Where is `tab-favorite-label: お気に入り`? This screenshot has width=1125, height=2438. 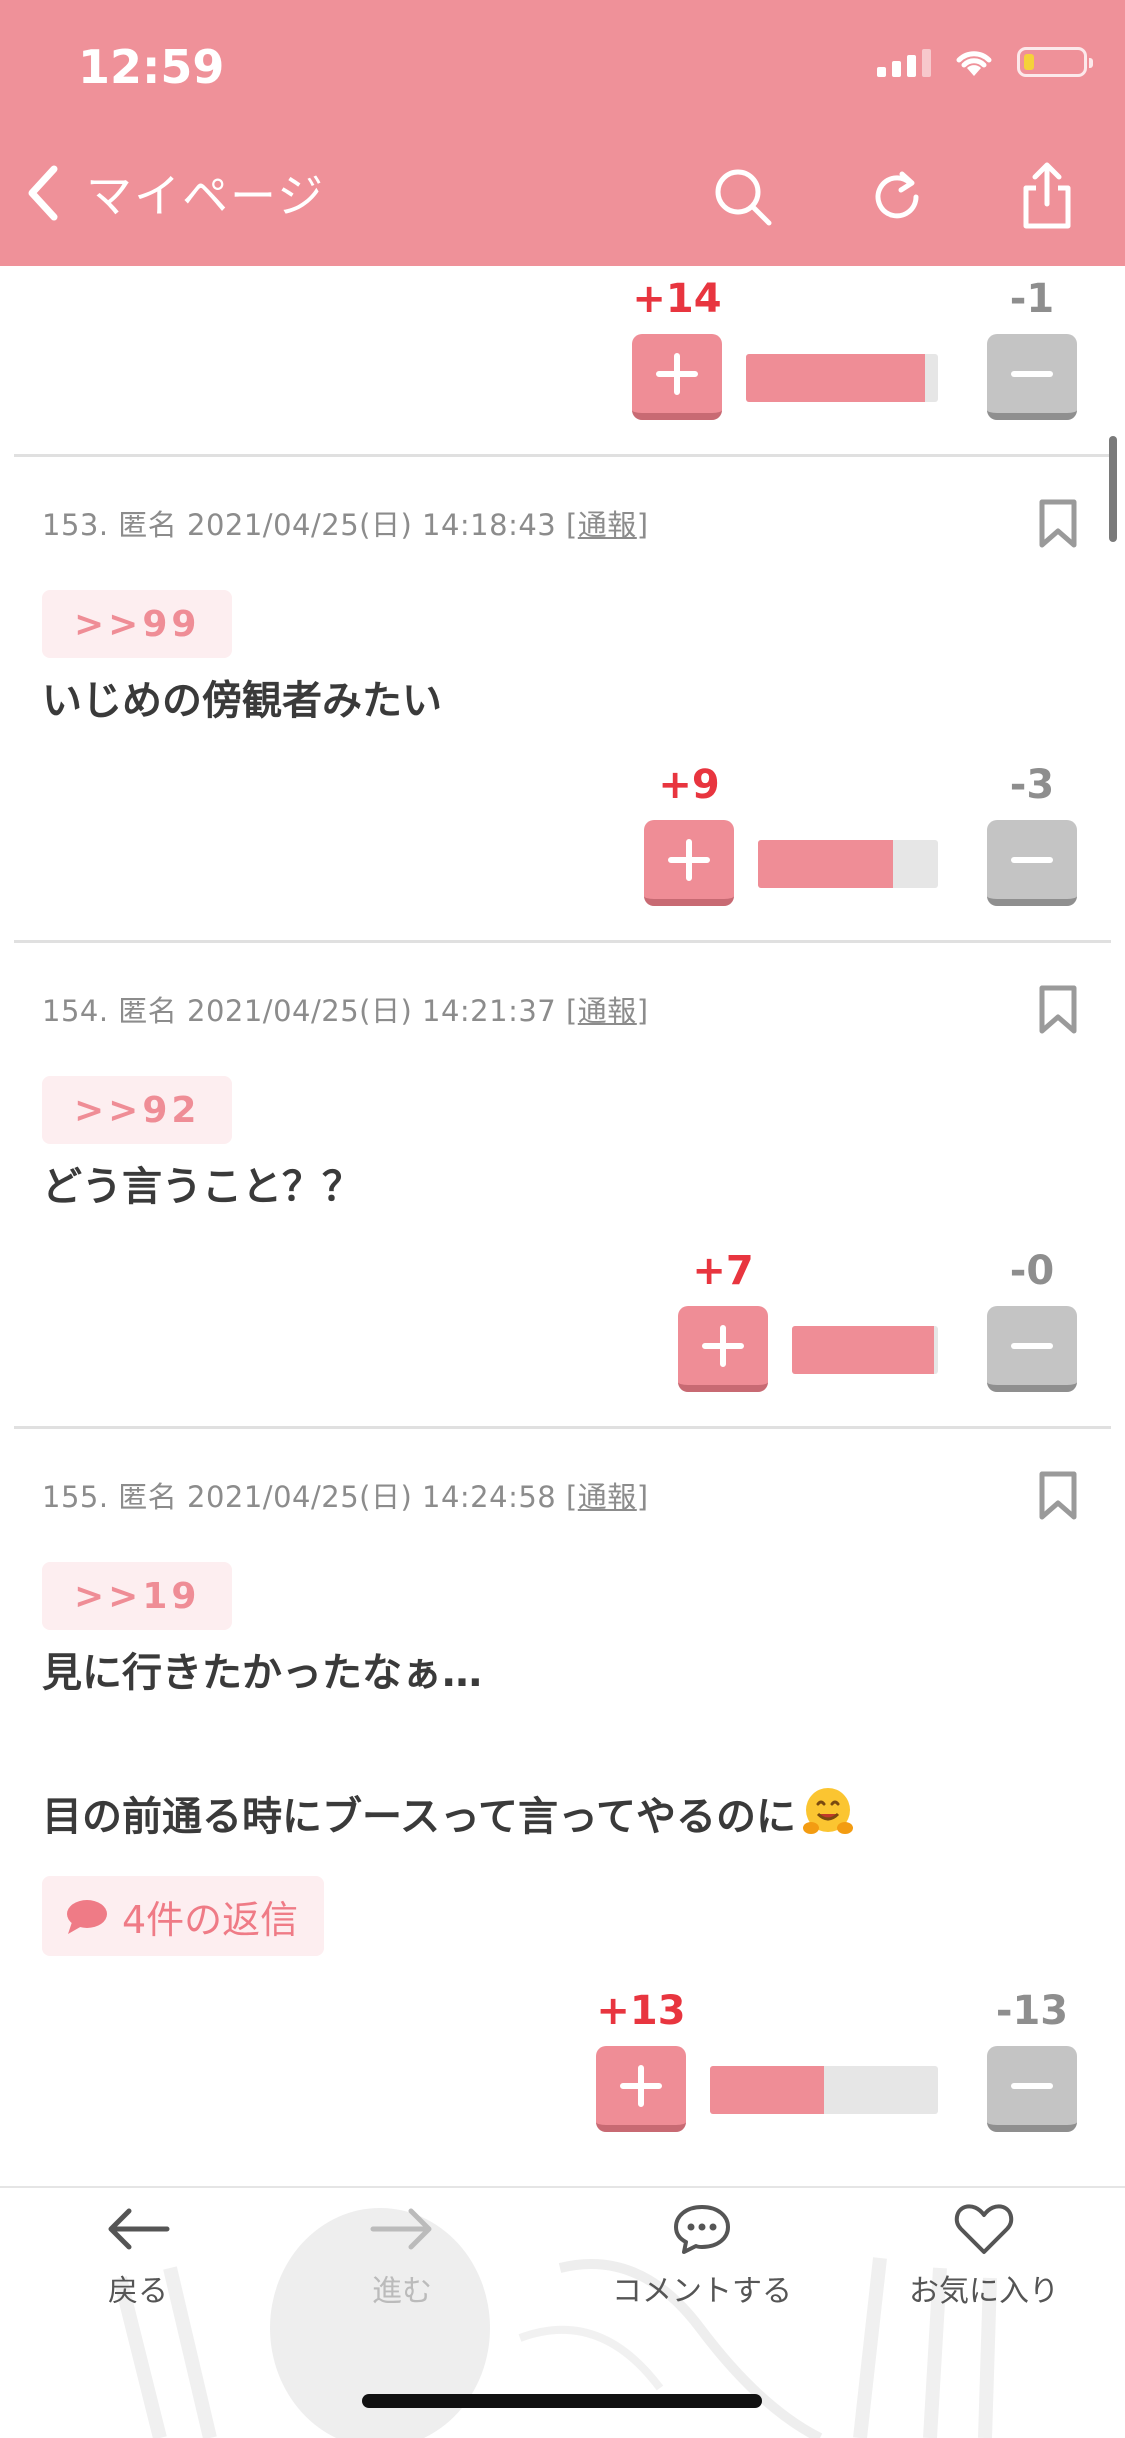 tab-favorite-label: お気に入り is located at coordinates (984, 2291).